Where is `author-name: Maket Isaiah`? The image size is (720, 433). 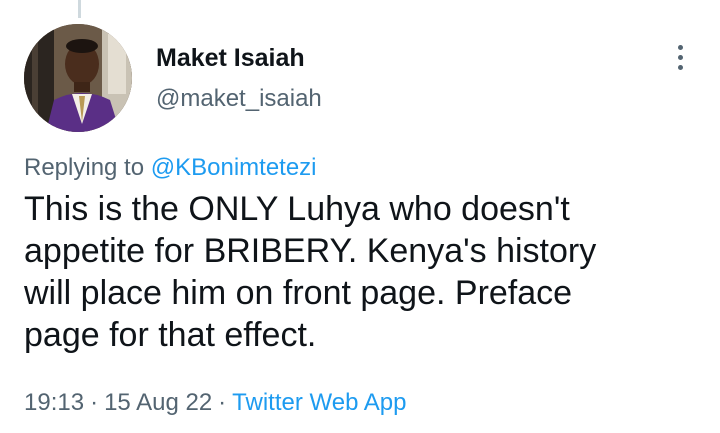
author-name: Maket Isaiah is located at coordinates (230, 58).